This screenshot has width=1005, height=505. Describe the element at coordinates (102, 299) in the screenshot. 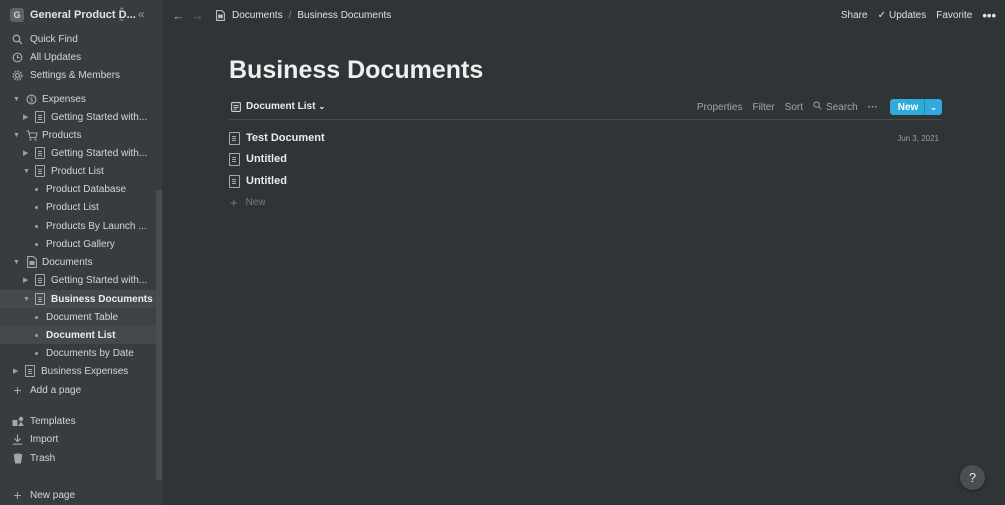

I see `sidebar-item-label: Business Documents` at that location.